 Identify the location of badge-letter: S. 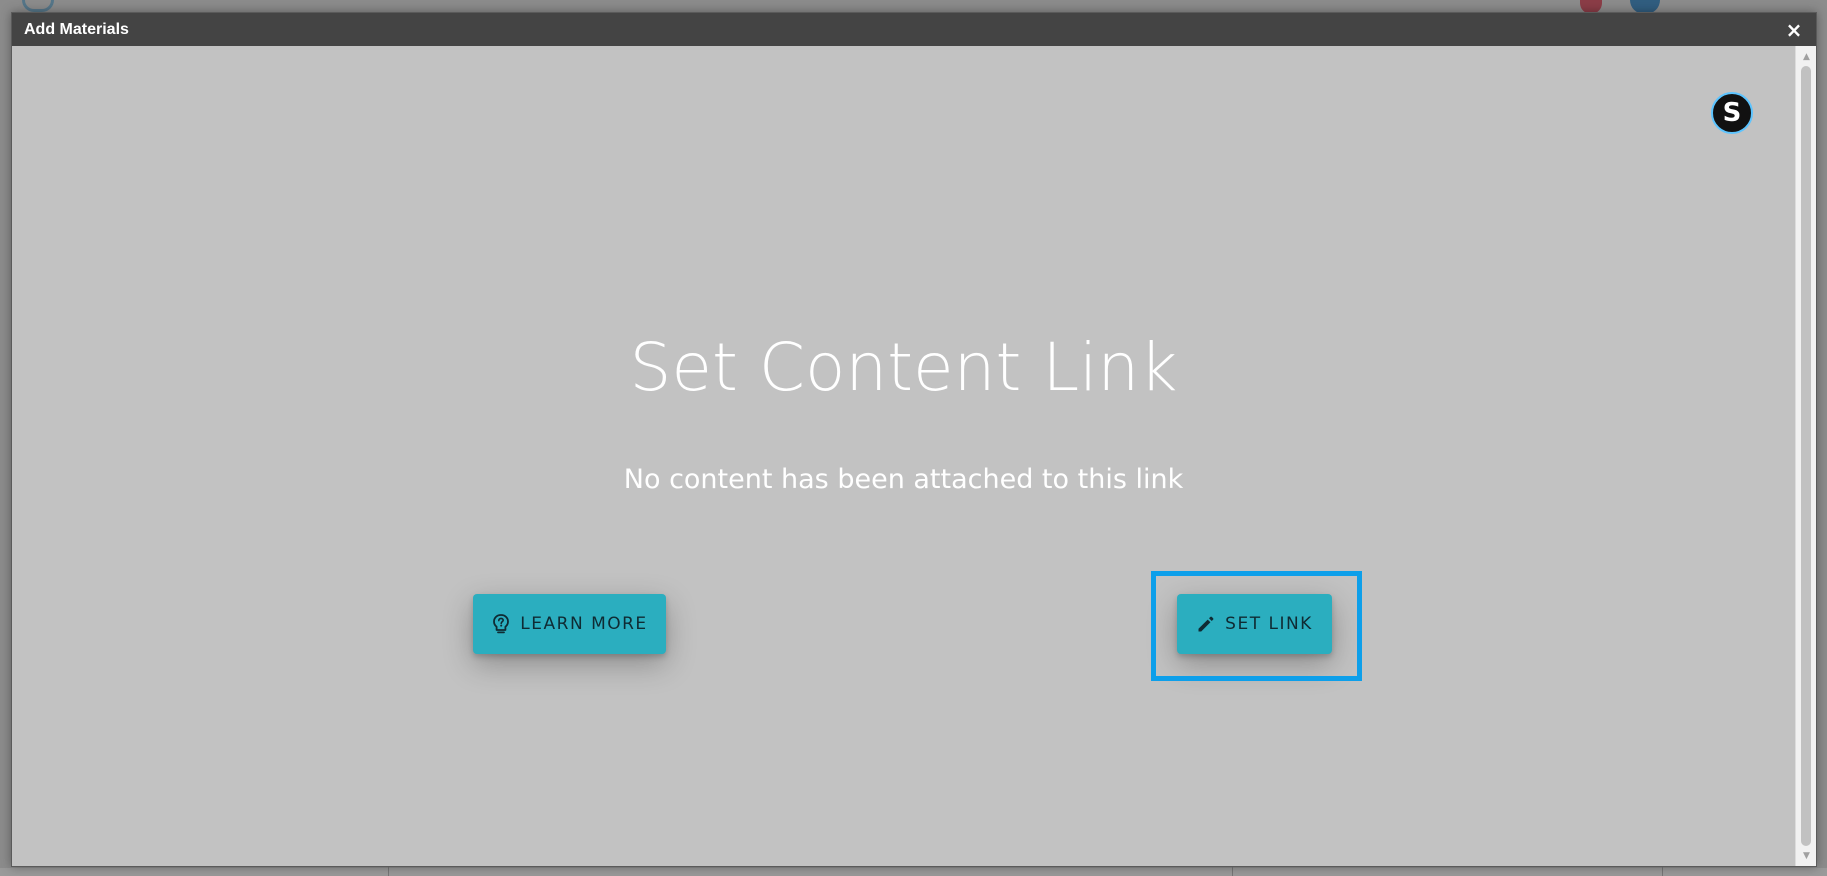
(1732, 112).